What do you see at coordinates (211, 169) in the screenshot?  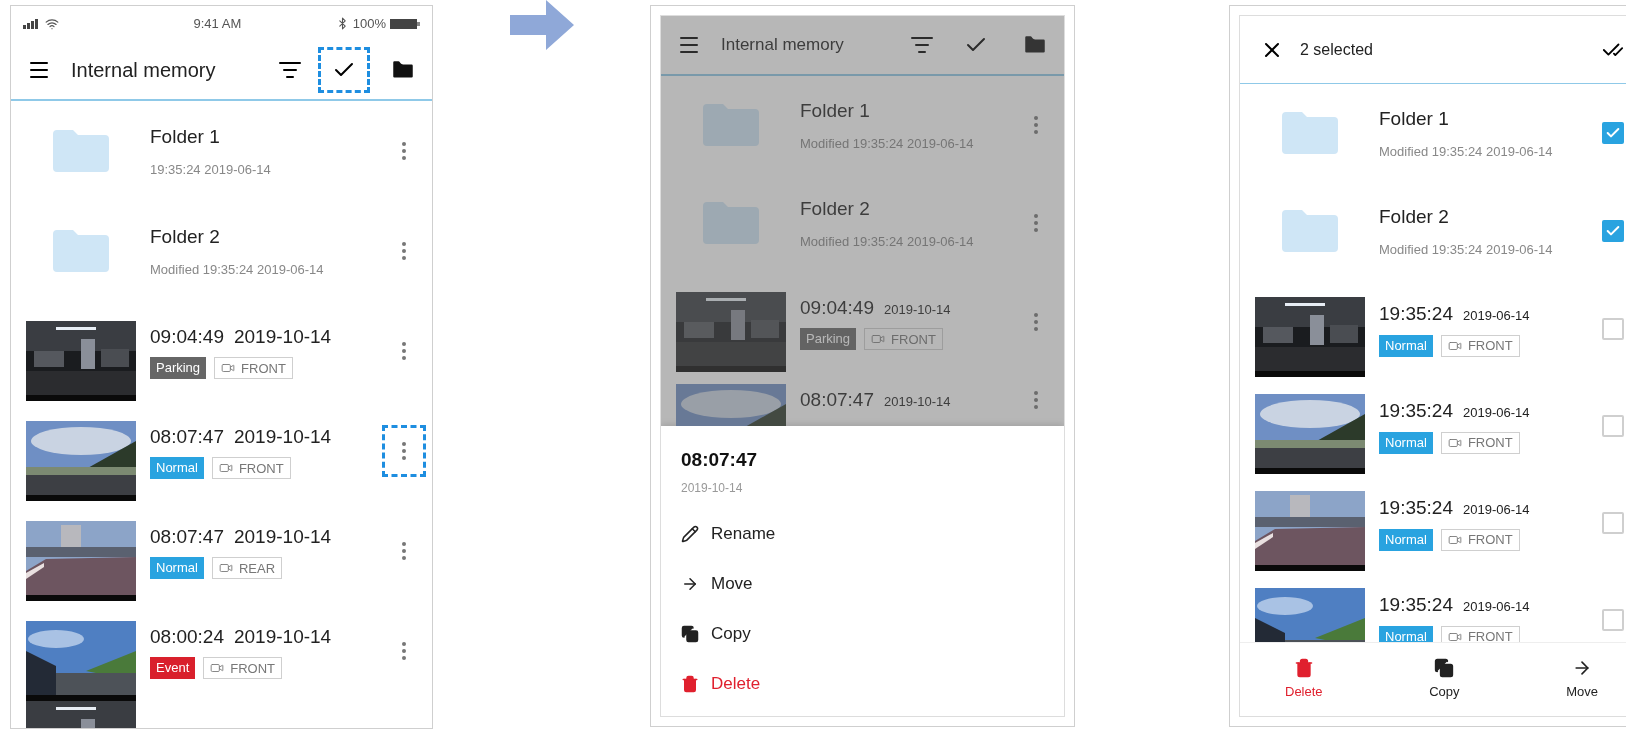 I see `modified-date: 19:35:24 2019-06-14` at bounding box center [211, 169].